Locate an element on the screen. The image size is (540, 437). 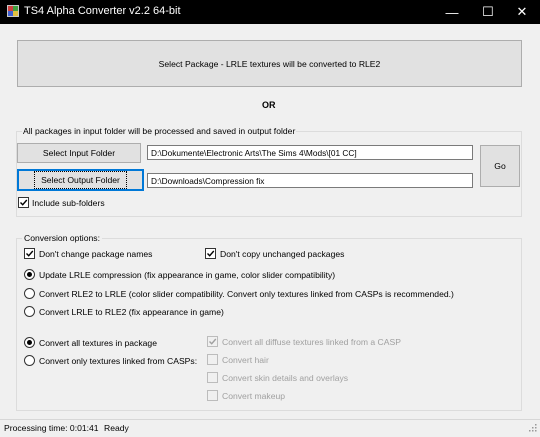
dont-copy-unchanged-checkbox is located at coordinates (210, 253).